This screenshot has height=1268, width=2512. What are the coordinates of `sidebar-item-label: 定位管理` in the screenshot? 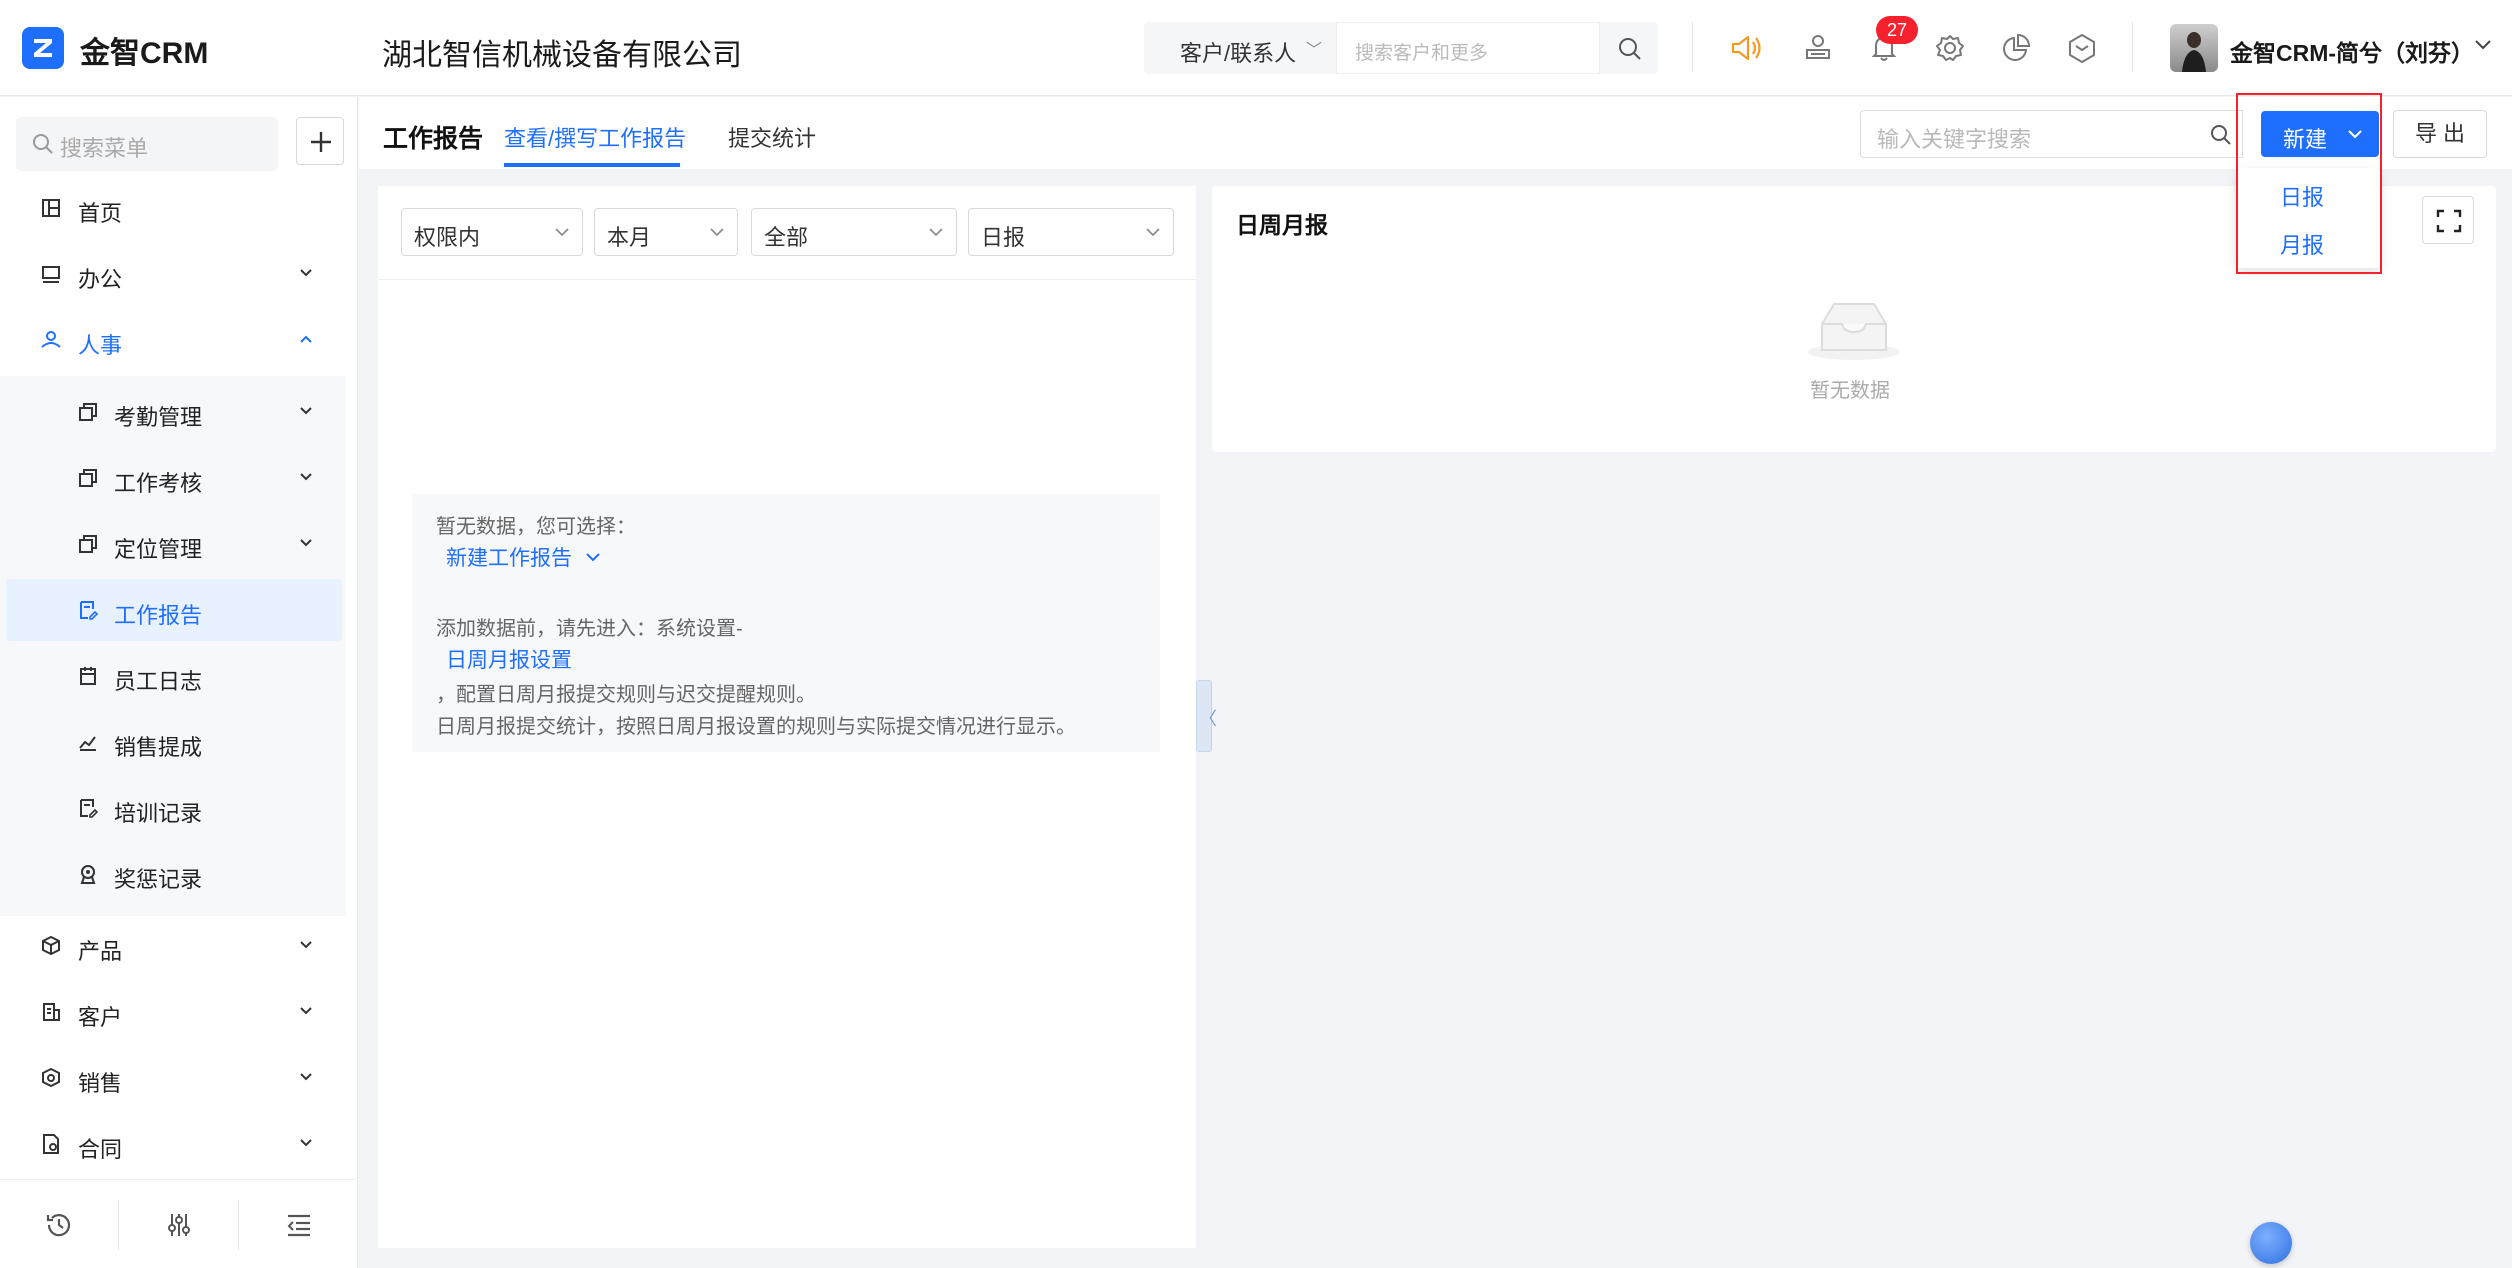 It's located at (158, 549).